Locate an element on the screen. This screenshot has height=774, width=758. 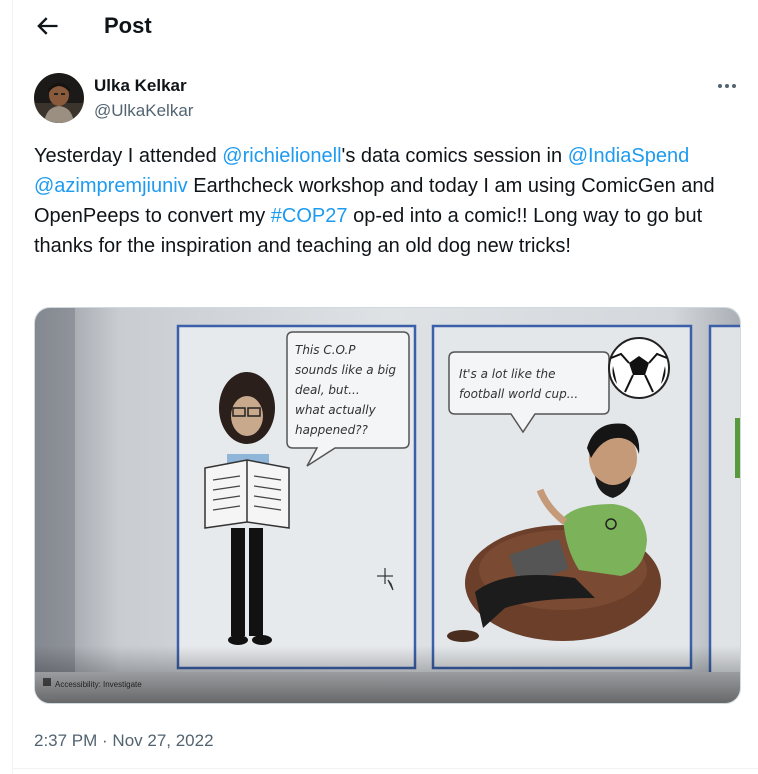
post-date: Nov 27, 2022 is located at coordinates (162, 740).